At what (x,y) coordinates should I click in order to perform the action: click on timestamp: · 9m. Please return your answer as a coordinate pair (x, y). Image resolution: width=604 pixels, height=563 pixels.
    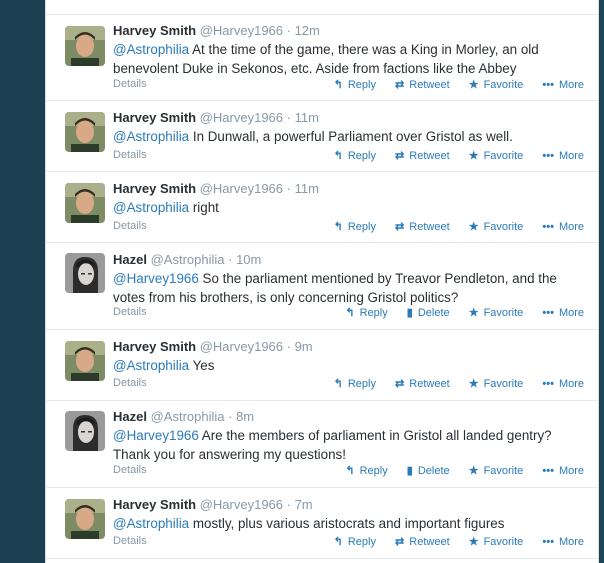
    Looking at the image, I should click on (300, 346).